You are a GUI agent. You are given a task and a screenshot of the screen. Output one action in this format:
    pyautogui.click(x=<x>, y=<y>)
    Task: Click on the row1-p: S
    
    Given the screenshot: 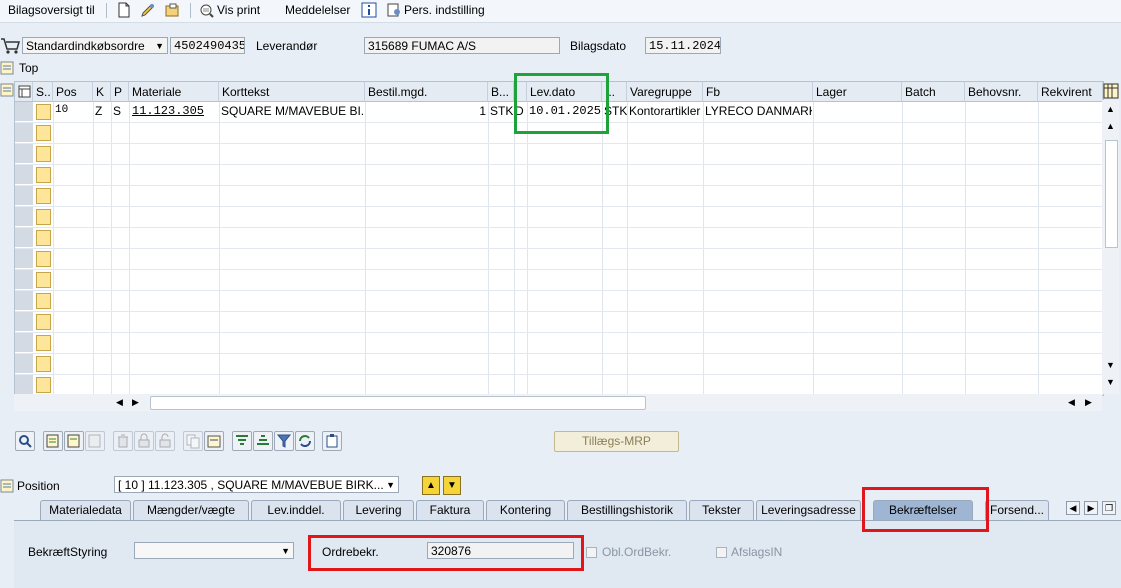 What is the action you would take?
    pyautogui.click(x=117, y=111)
    